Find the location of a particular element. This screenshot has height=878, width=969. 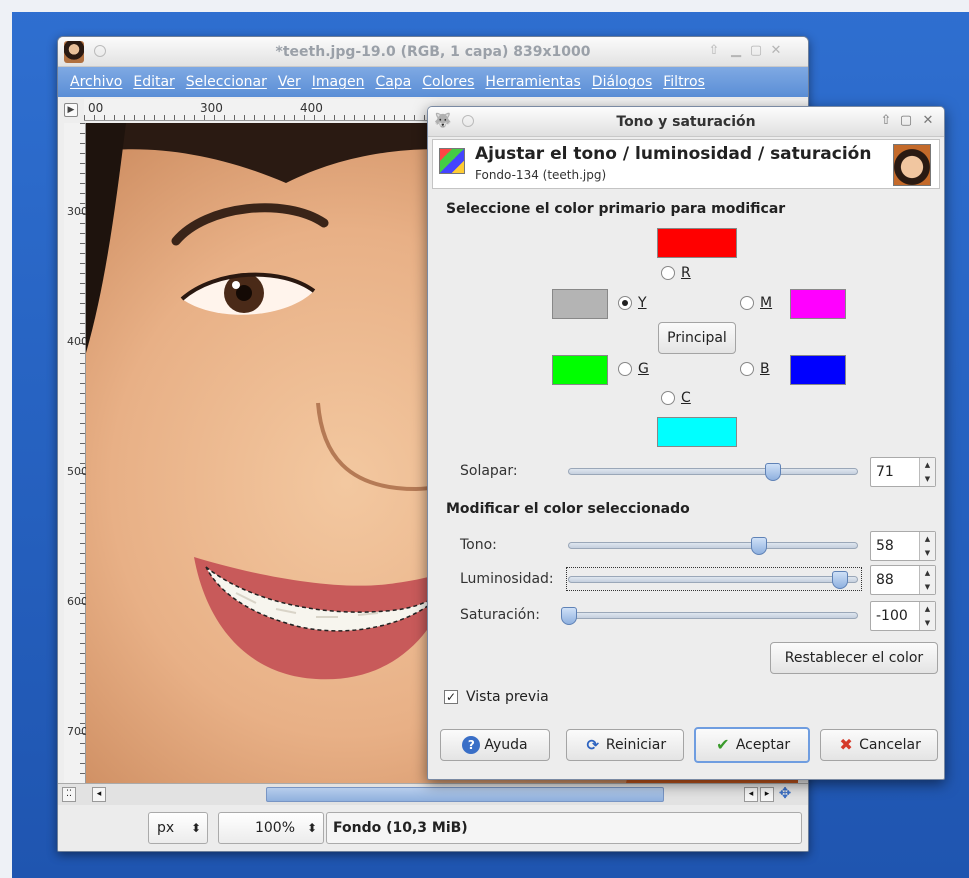

overlap-label: Solapar: is located at coordinates (489, 471).